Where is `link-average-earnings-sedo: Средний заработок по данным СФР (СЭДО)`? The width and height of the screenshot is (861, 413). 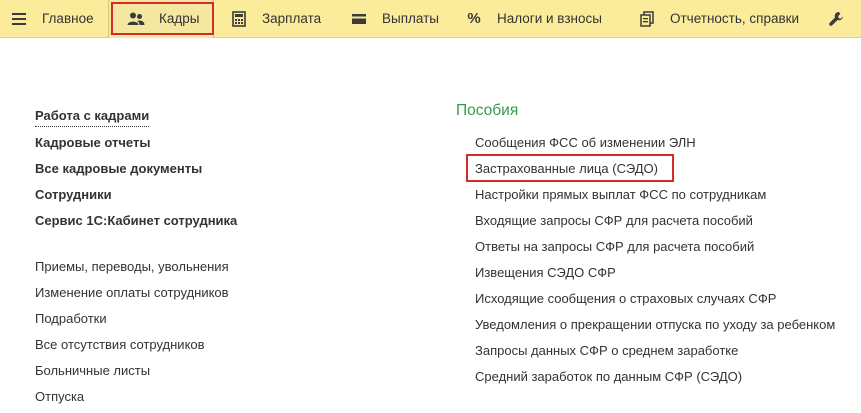
link-average-earnings-sedo: Средний заработок по данным СФР (СЭДО) is located at coordinates (645, 380).